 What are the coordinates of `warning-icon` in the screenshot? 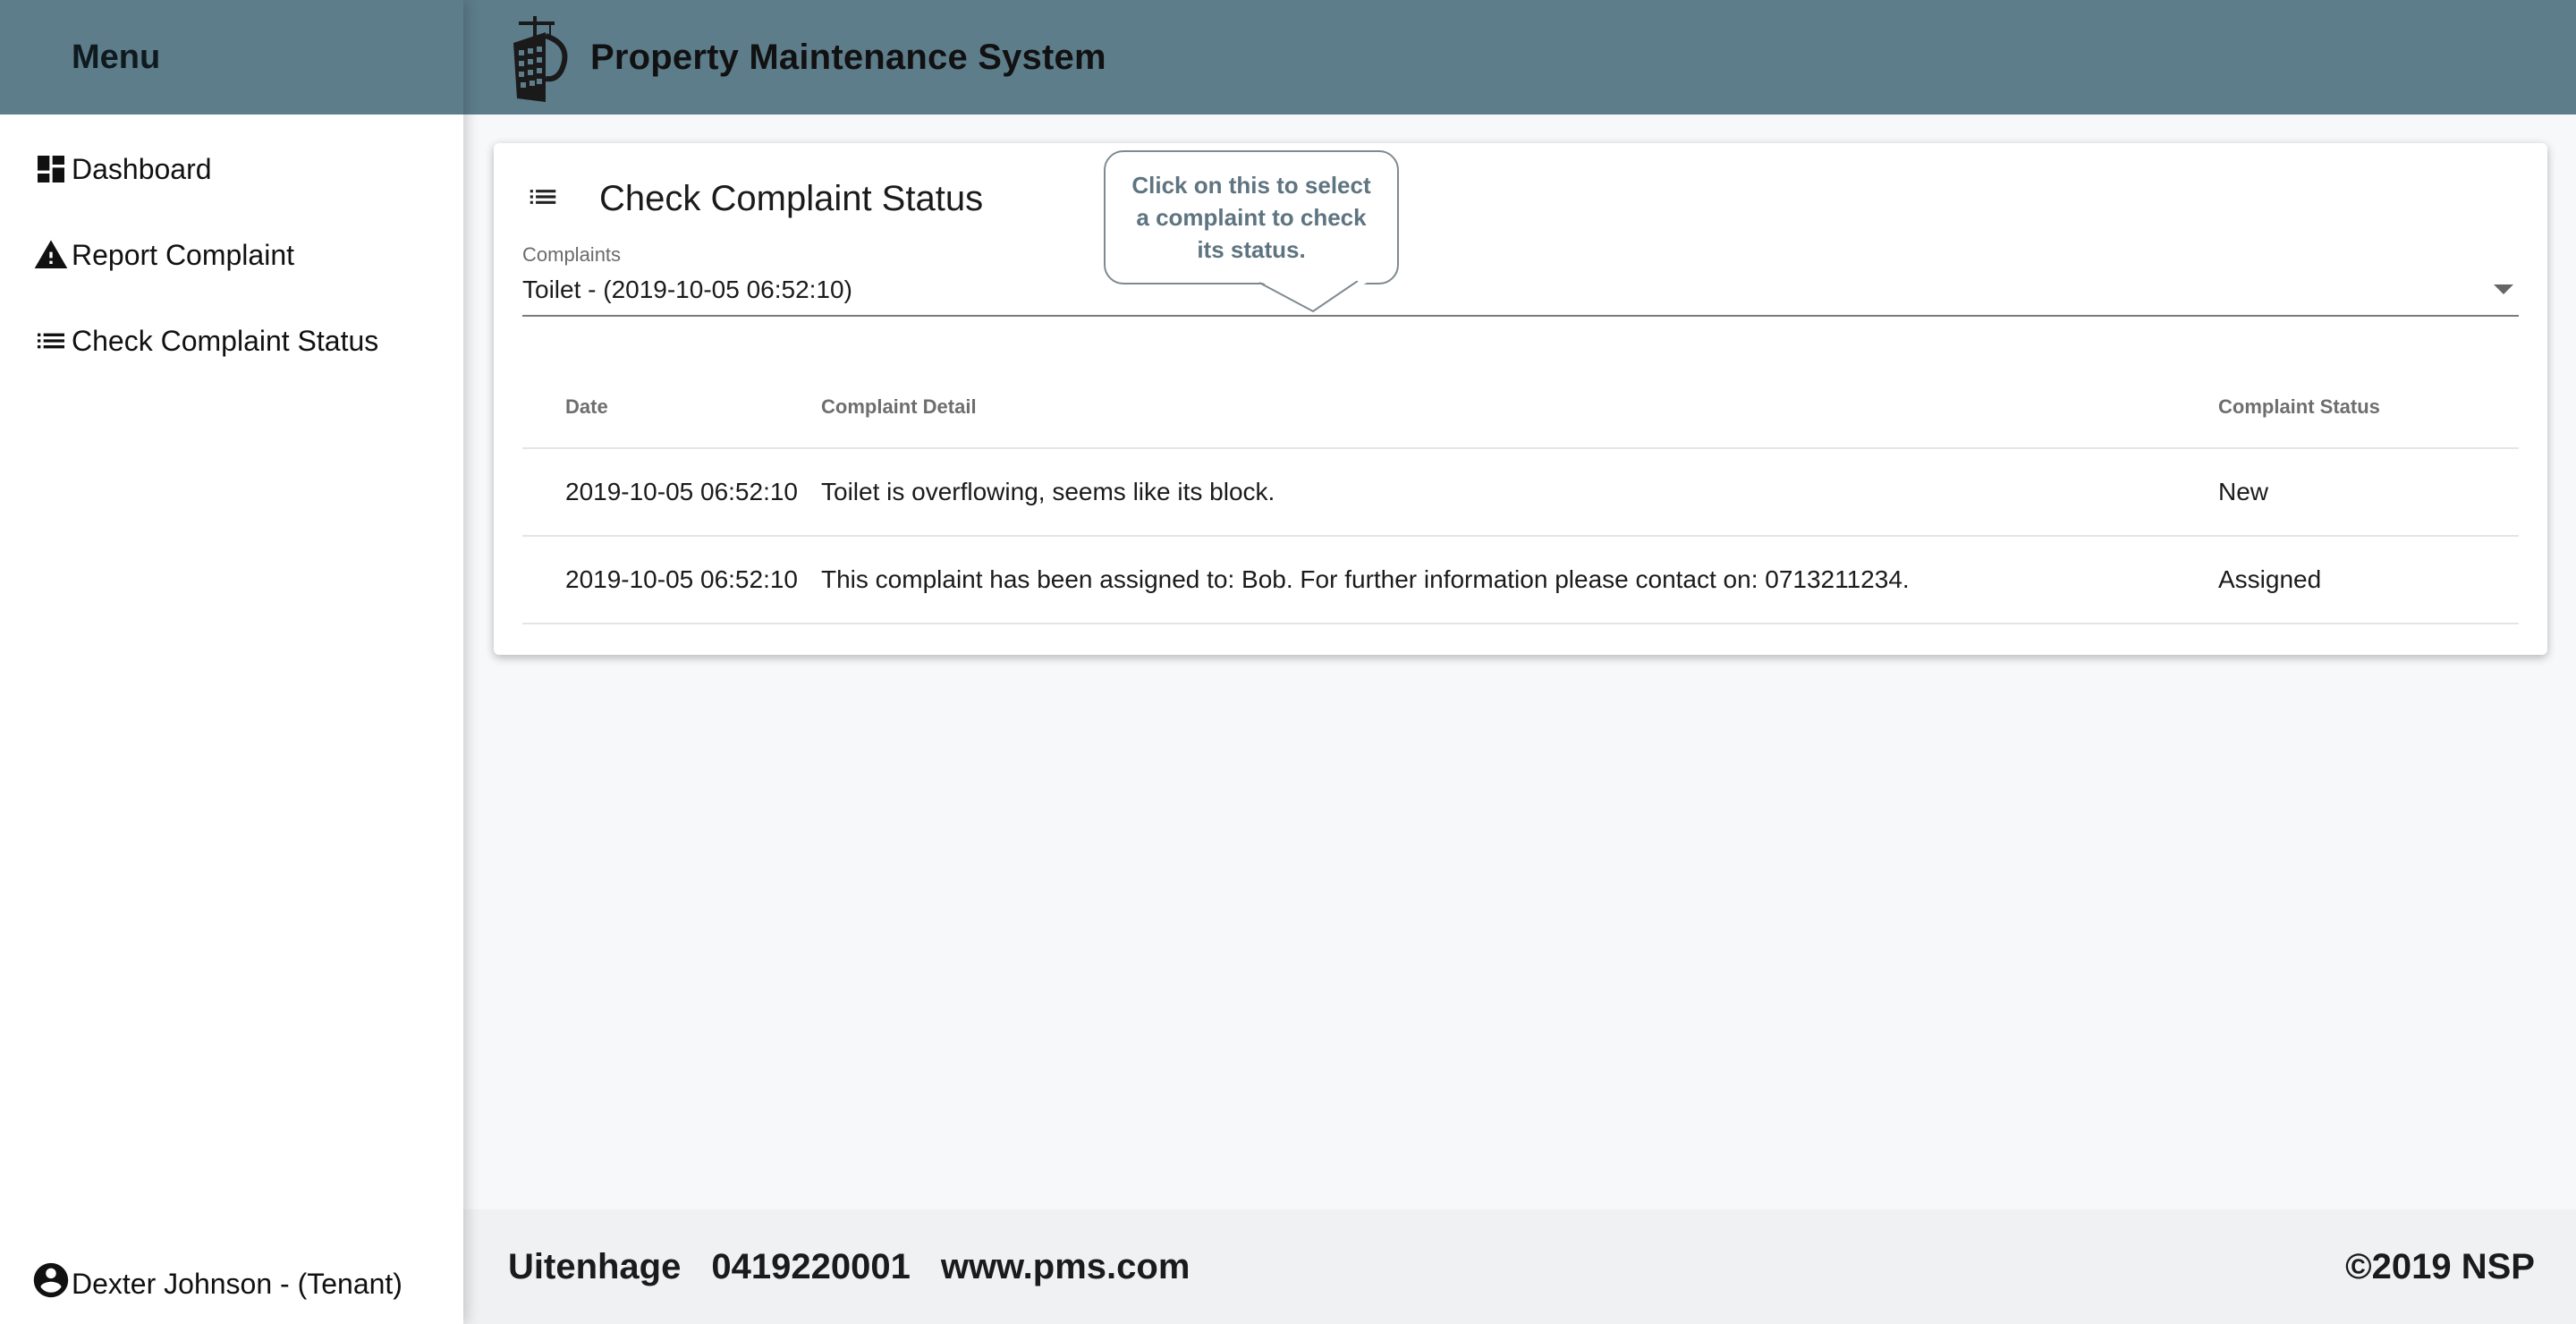 It's located at (51, 255).